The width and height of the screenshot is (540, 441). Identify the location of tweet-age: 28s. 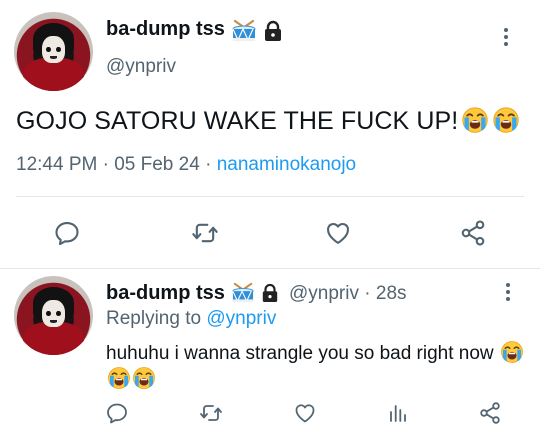
(391, 293).